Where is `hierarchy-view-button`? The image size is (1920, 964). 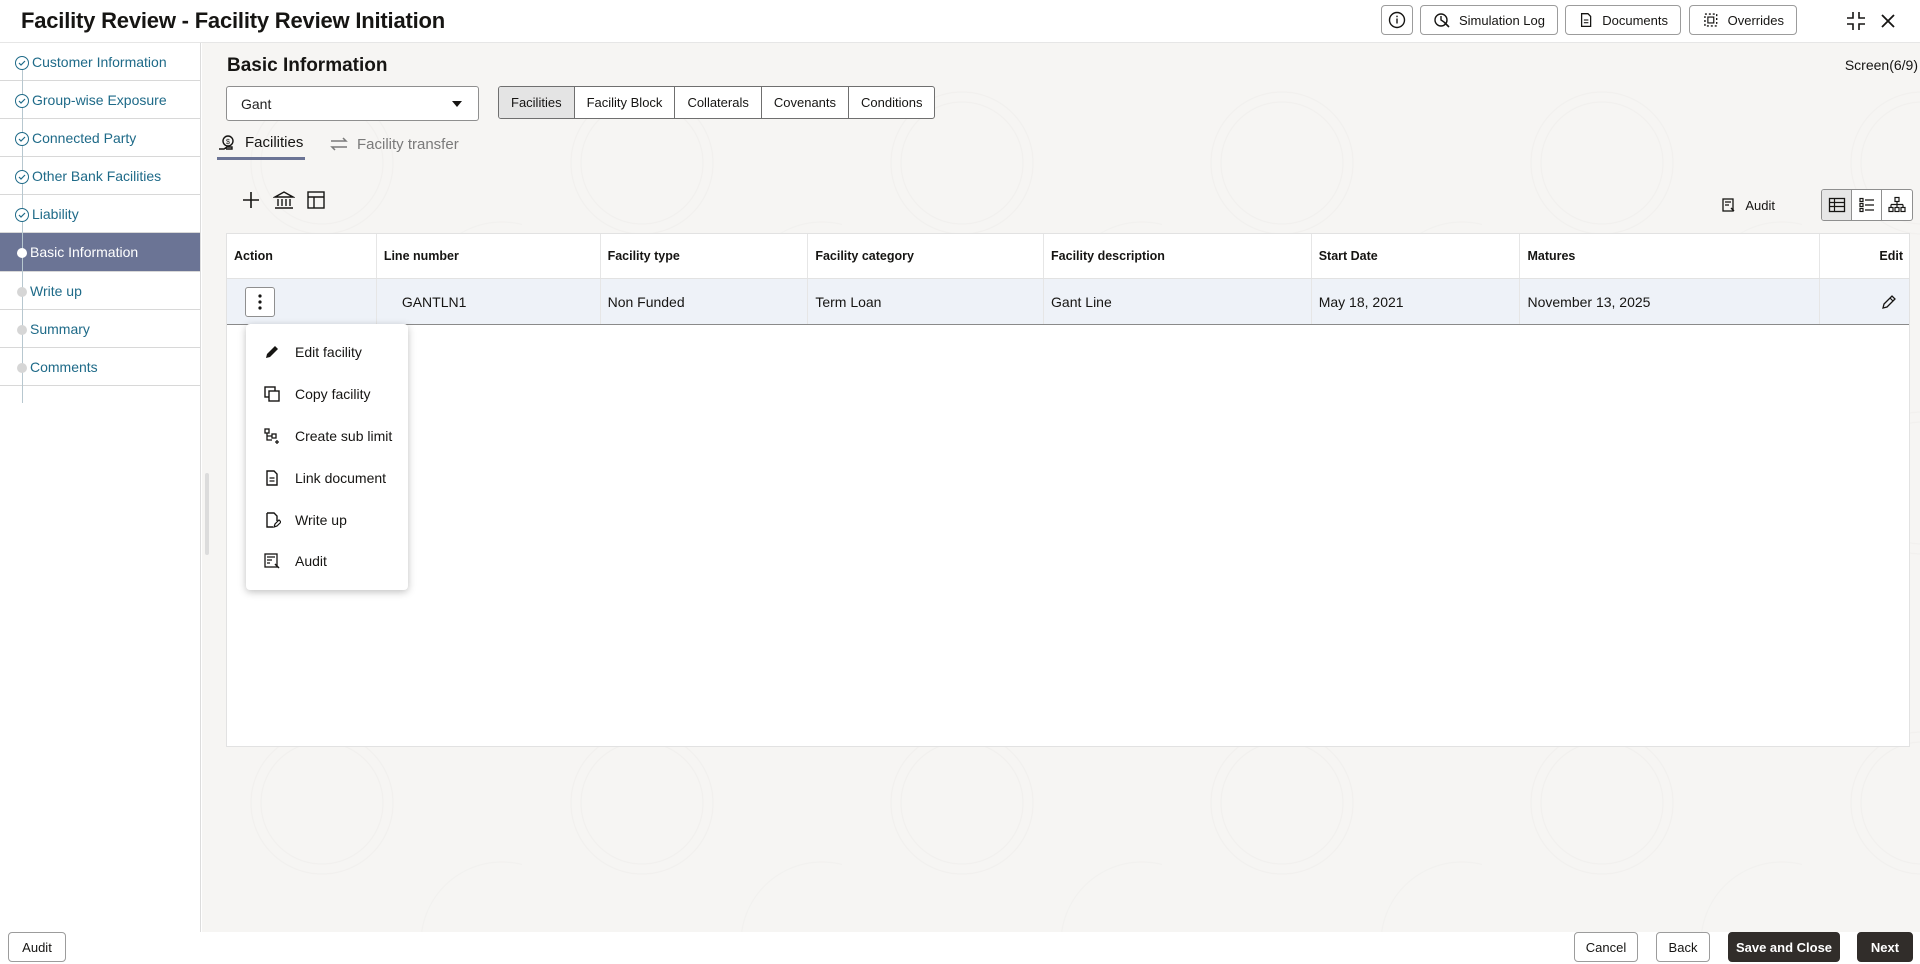
hierarchy-view-button is located at coordinates (1897, 205).